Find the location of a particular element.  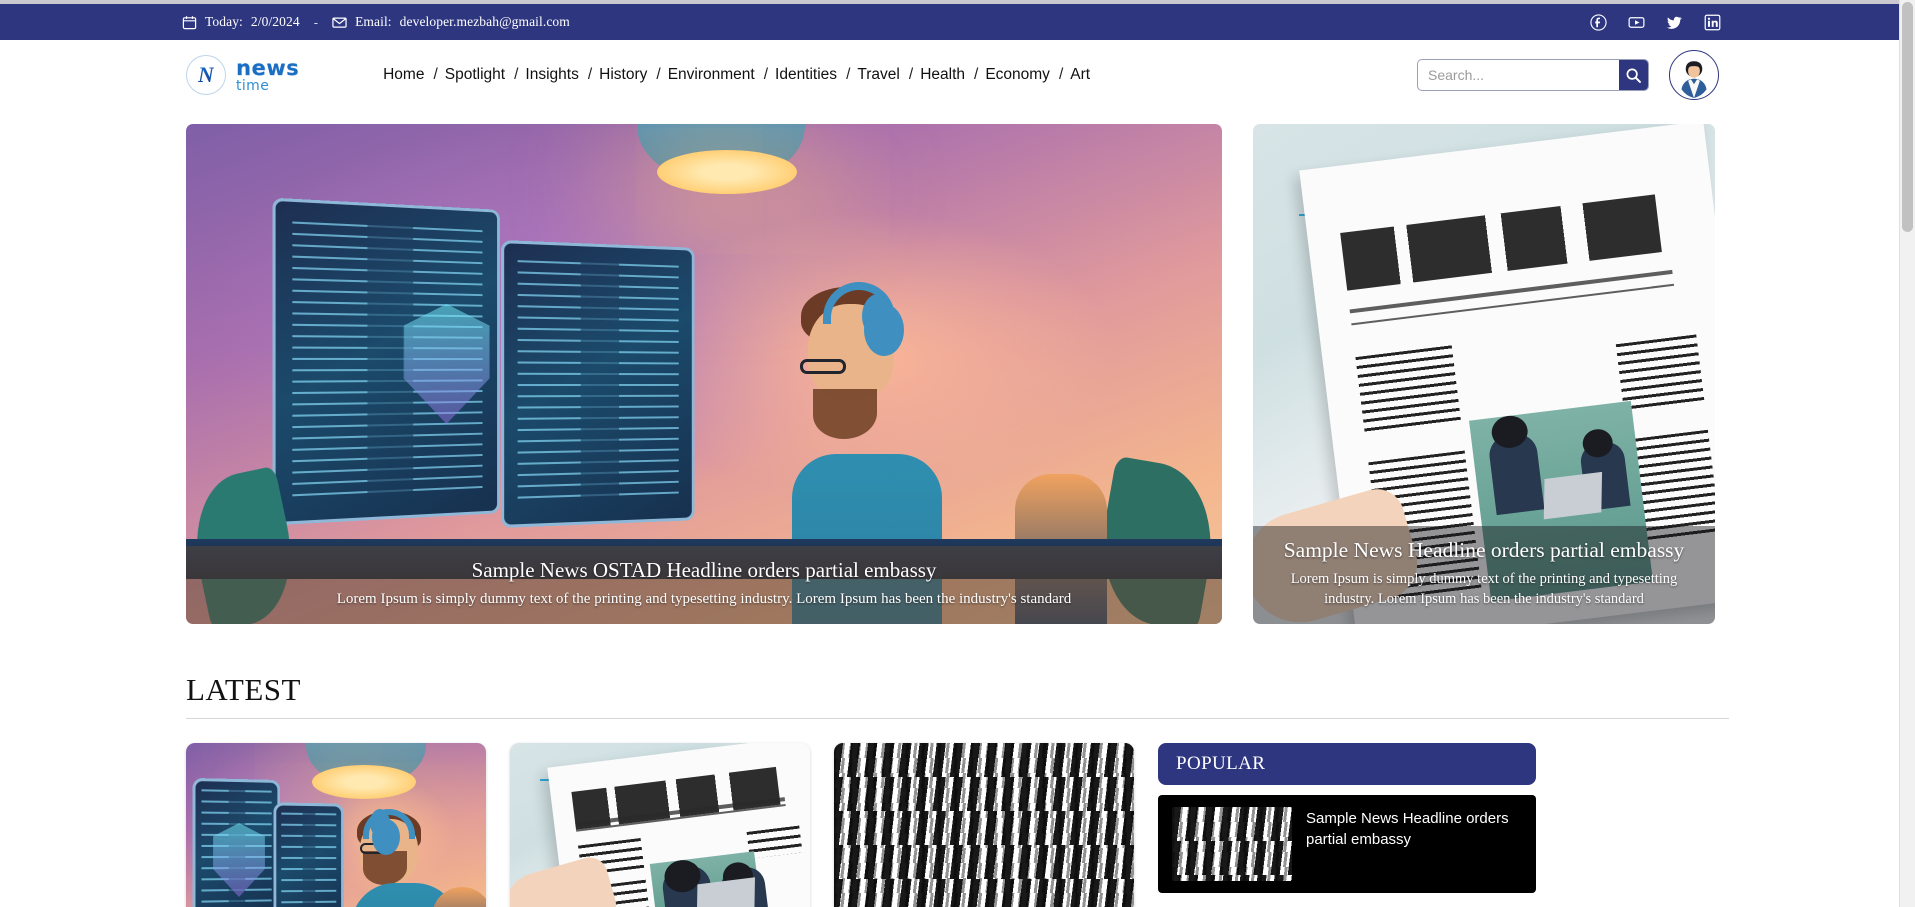

header-actions is located at coordinates (1654, 75).